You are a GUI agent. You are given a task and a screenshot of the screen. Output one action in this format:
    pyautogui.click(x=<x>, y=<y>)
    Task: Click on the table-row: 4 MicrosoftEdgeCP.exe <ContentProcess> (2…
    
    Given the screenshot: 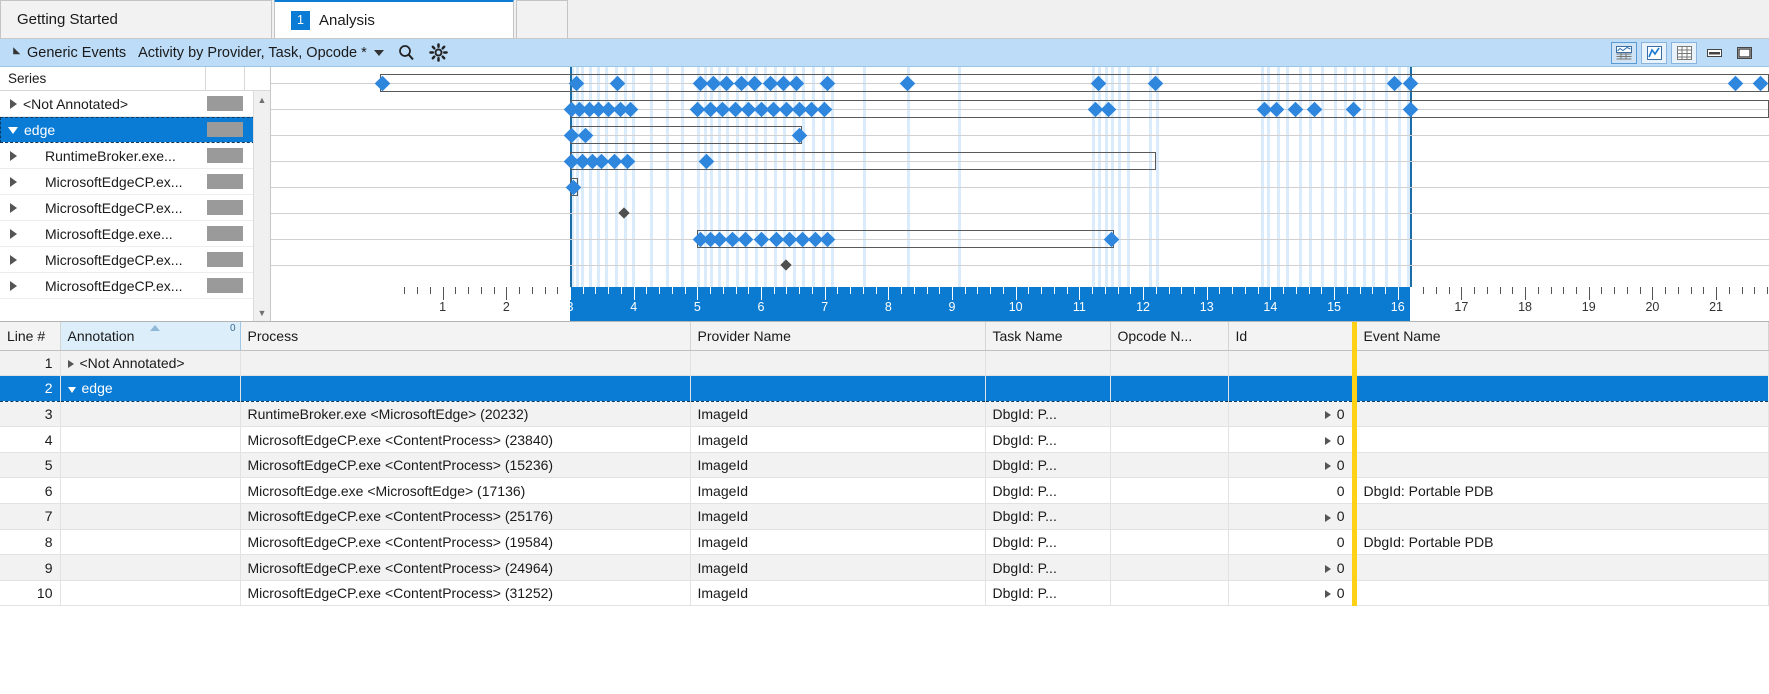 What is the action you would take?
    pyautogui.click(x=884, y=439)
    